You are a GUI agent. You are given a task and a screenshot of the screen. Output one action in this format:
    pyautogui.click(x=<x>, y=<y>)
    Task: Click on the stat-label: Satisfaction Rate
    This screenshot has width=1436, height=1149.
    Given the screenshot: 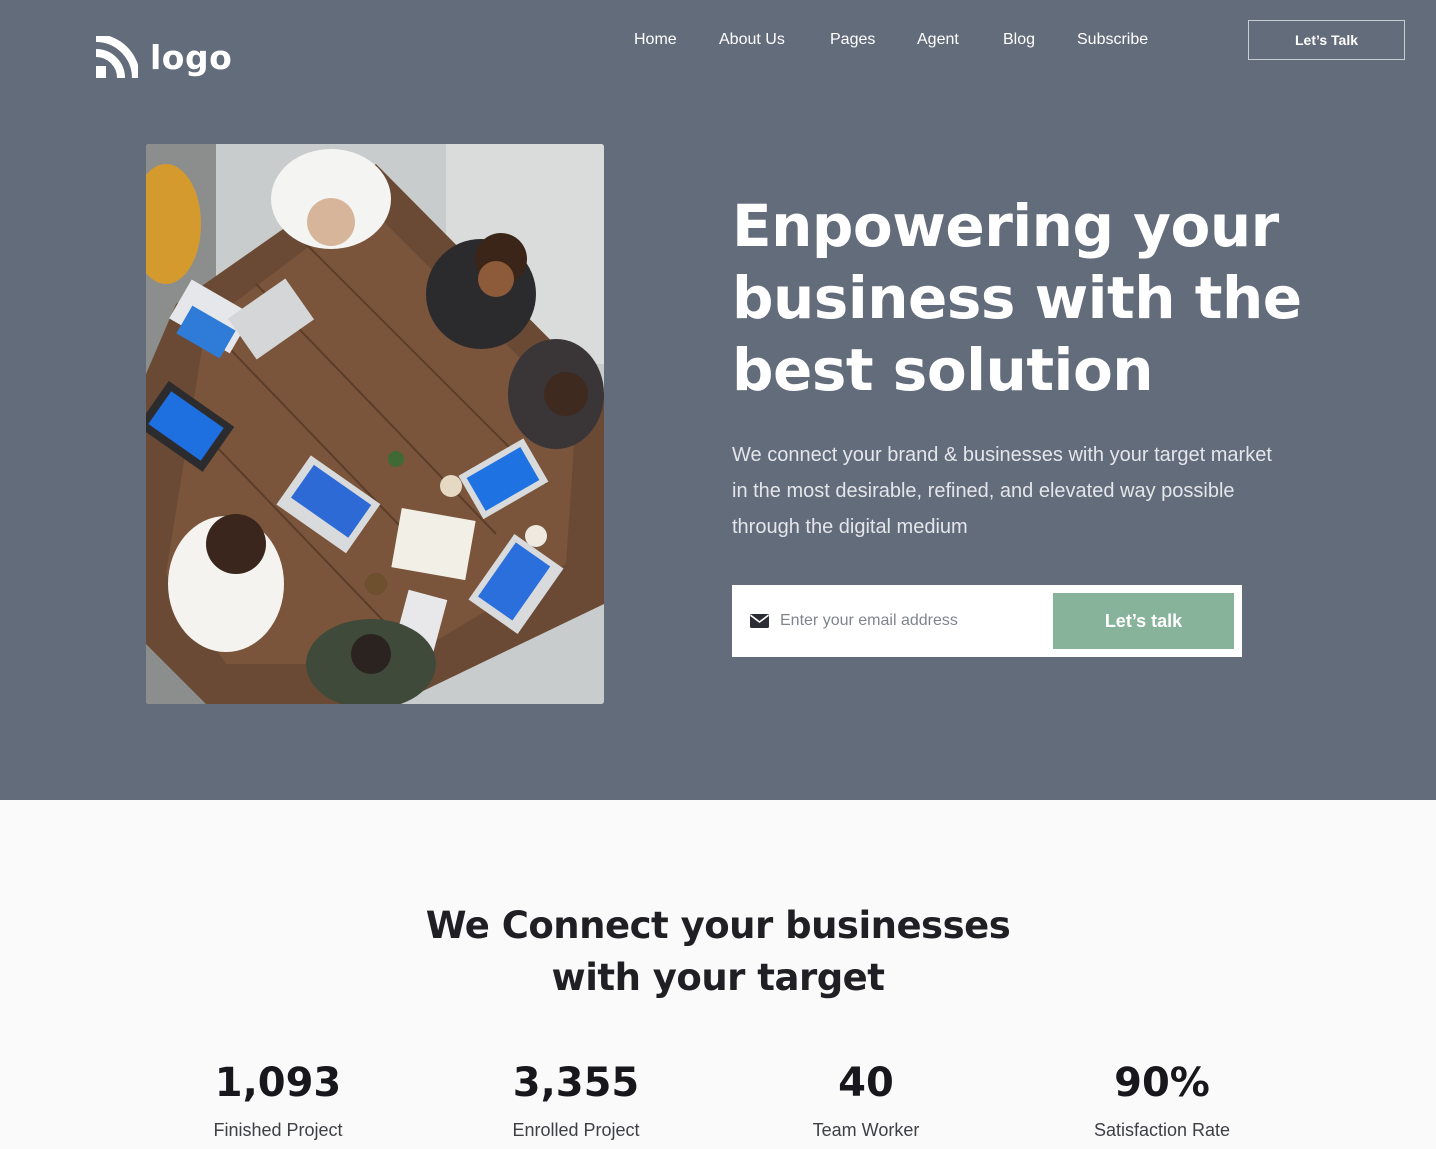 What is the action you would take?
    pyautogui.click(x=1162, y=1130)
    